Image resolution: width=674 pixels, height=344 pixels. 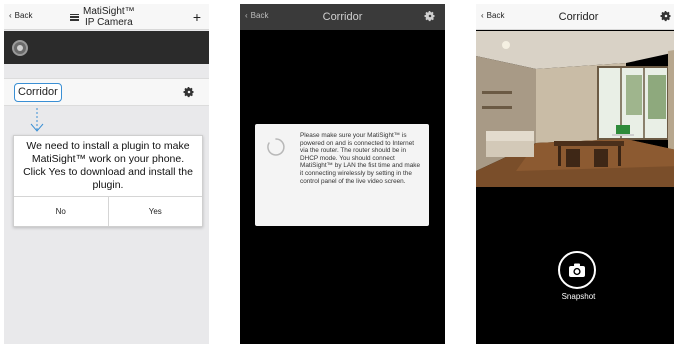 I want to click on spinner-icon, so click(x=276, y=147).